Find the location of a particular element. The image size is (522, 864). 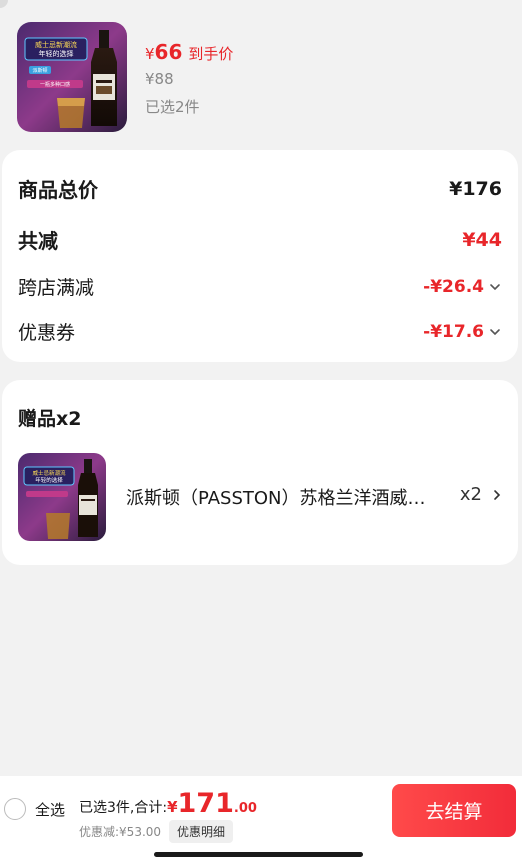

home-indicator is located at coordinates (258, 854).